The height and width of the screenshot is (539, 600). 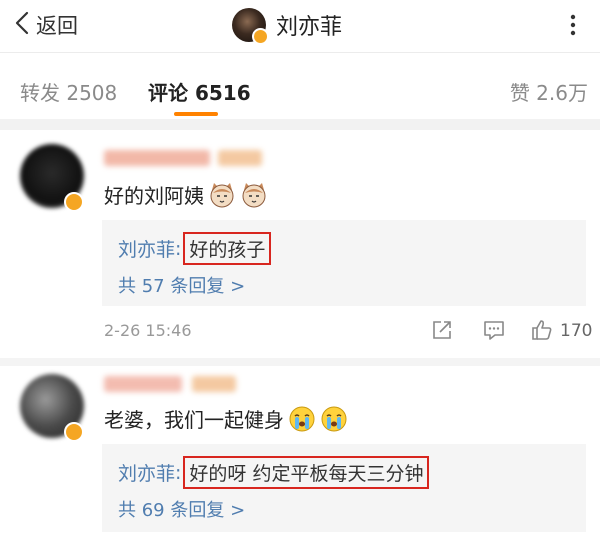 I want to click on top-bar: 返回 刘亦菲, so click(x=300, y=26).